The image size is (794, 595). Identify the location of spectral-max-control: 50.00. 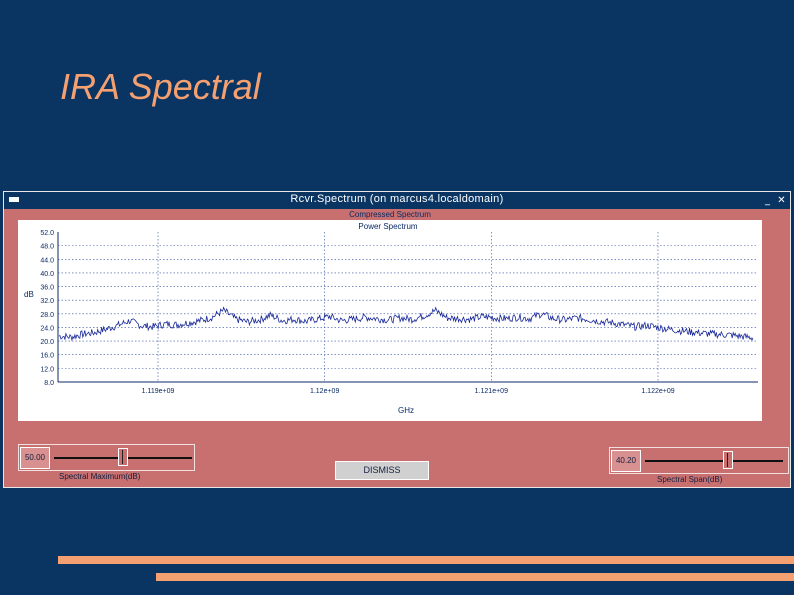
(106, 457).